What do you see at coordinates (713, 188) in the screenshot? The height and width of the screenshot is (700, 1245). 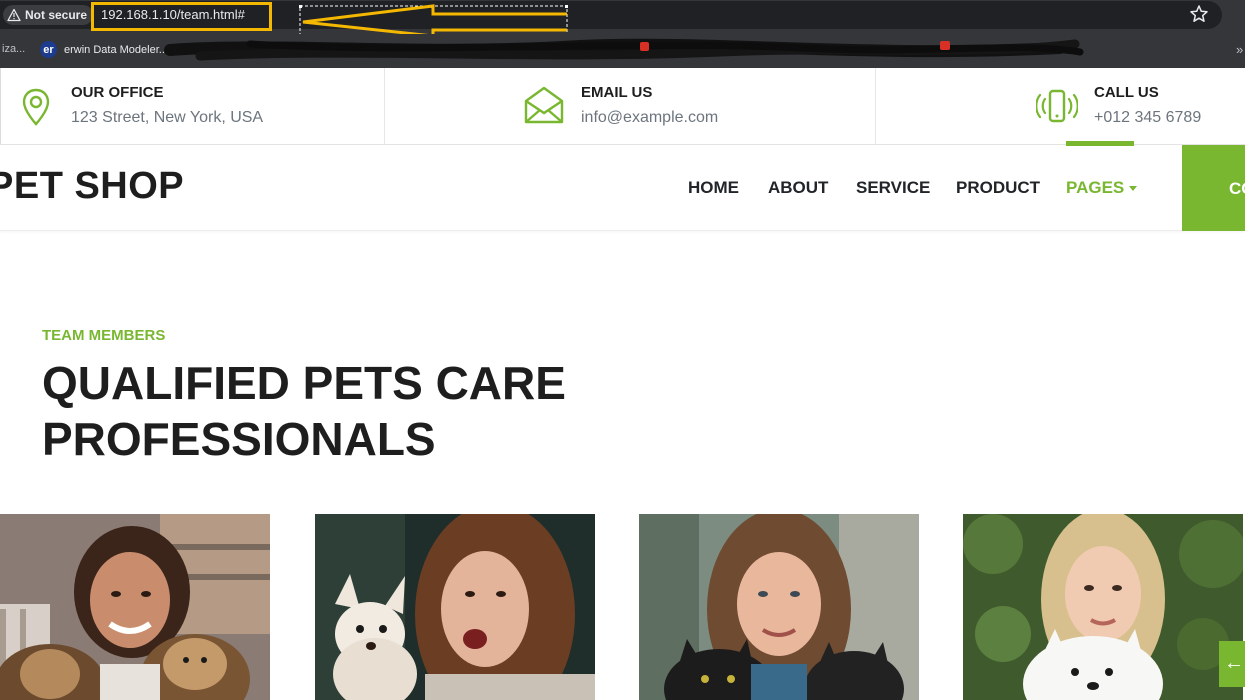 I see `nav-home: HOME` at bounding box center [713, 188].